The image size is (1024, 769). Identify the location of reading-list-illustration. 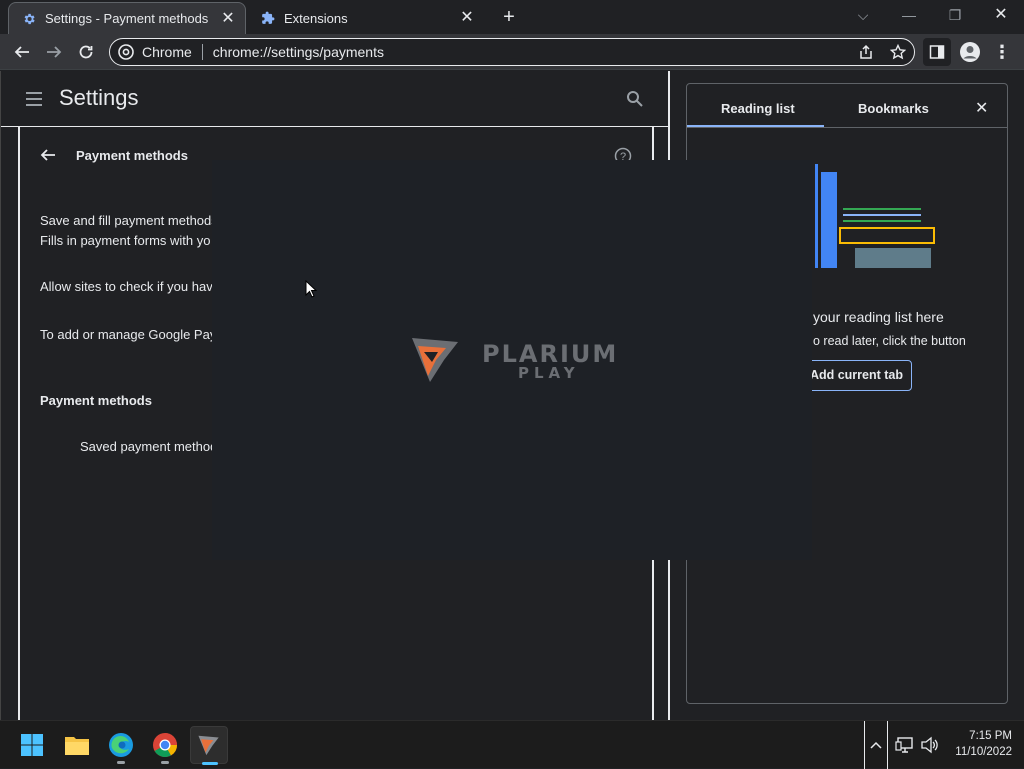
(875, 216).